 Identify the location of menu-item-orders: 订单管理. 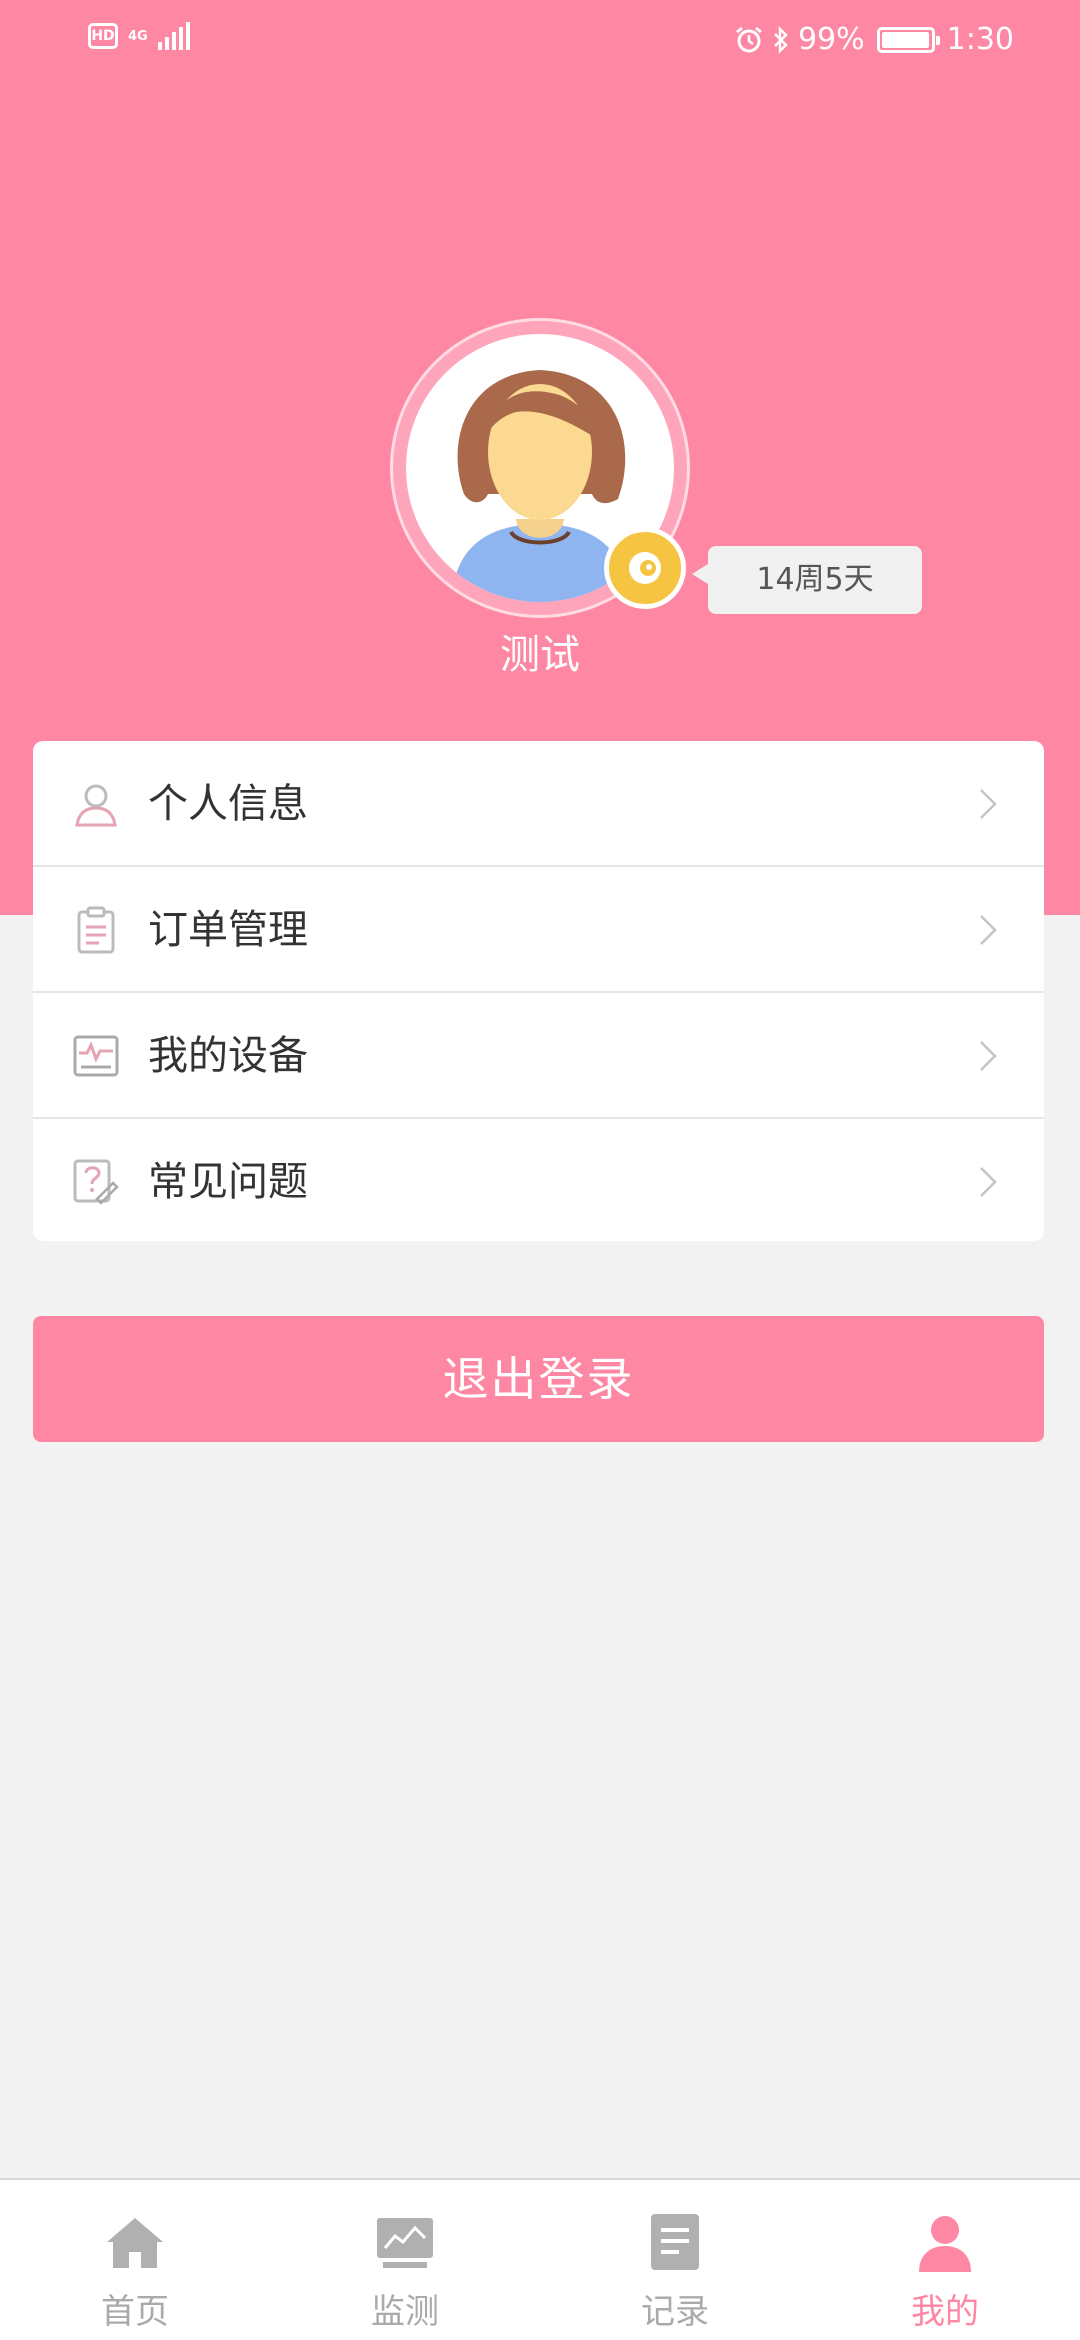
(538, 930).